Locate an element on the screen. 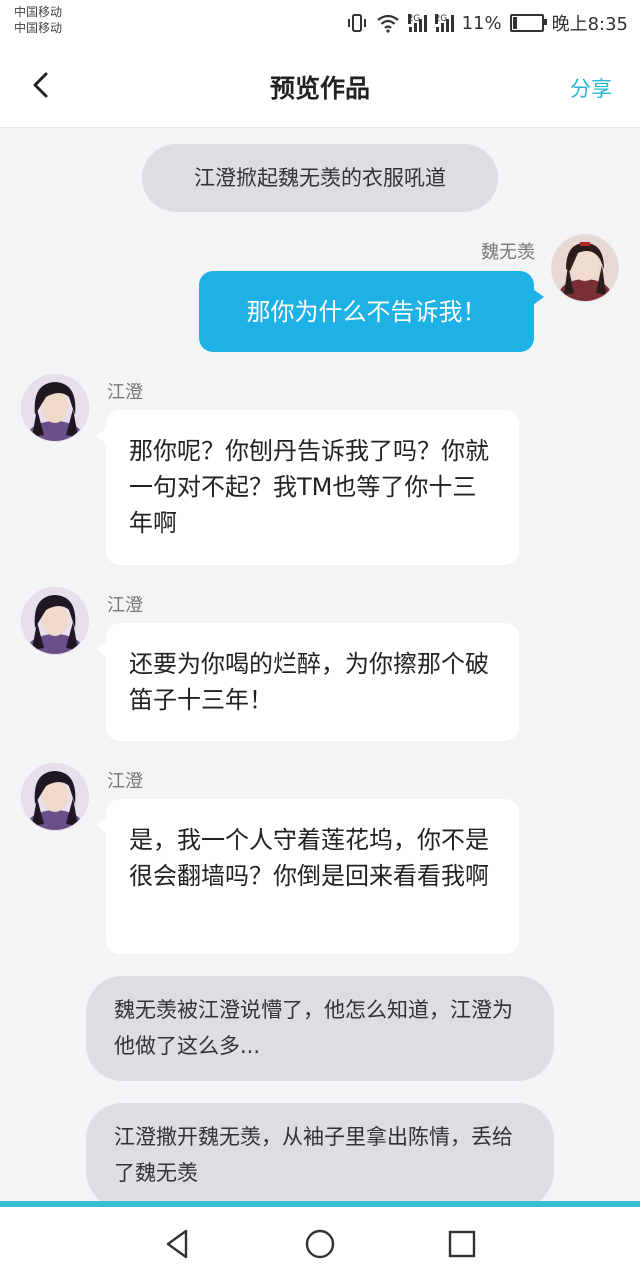 This screenshot has height=1280, width=640. network-type-2: 2G is located at coordinates (441, 19).